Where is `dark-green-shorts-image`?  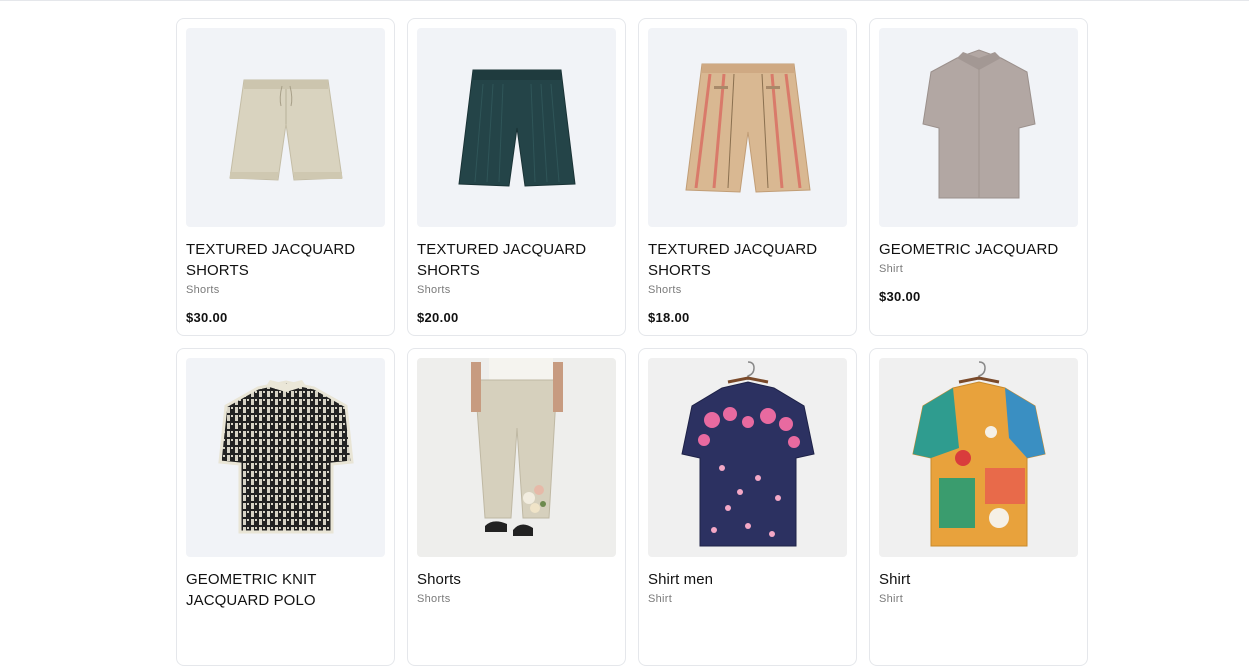
dark-green-shorts-image is located at coordinates (516, 127).